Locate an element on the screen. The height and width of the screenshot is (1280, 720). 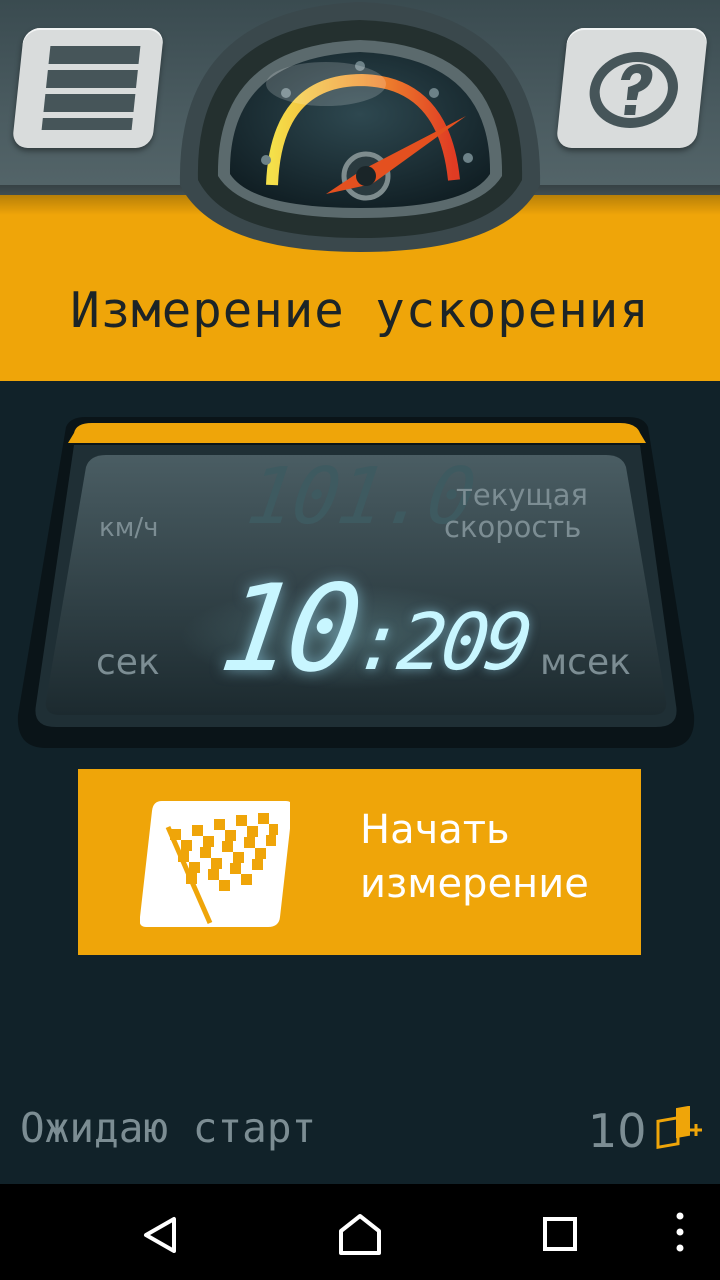
back-icon is located at coordinates (160, 1232).